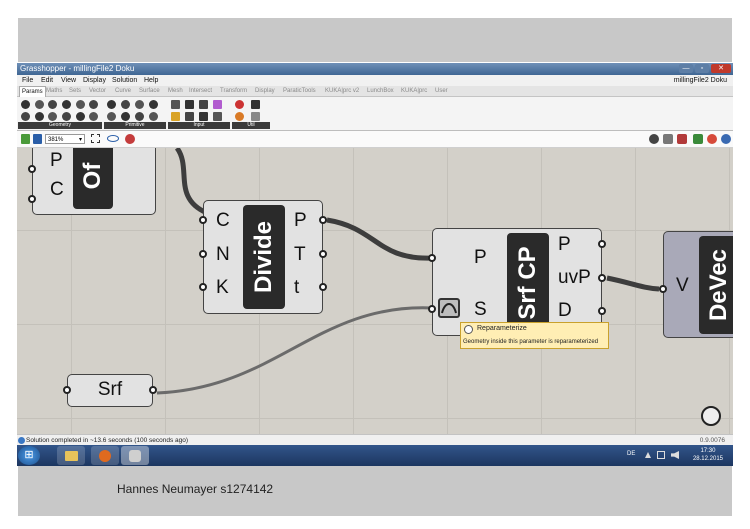 This screenshot has height=529, width=750. Describe the element at coordinates (698, 139) in the screenshot. I see `selected-only-icon` at that location.